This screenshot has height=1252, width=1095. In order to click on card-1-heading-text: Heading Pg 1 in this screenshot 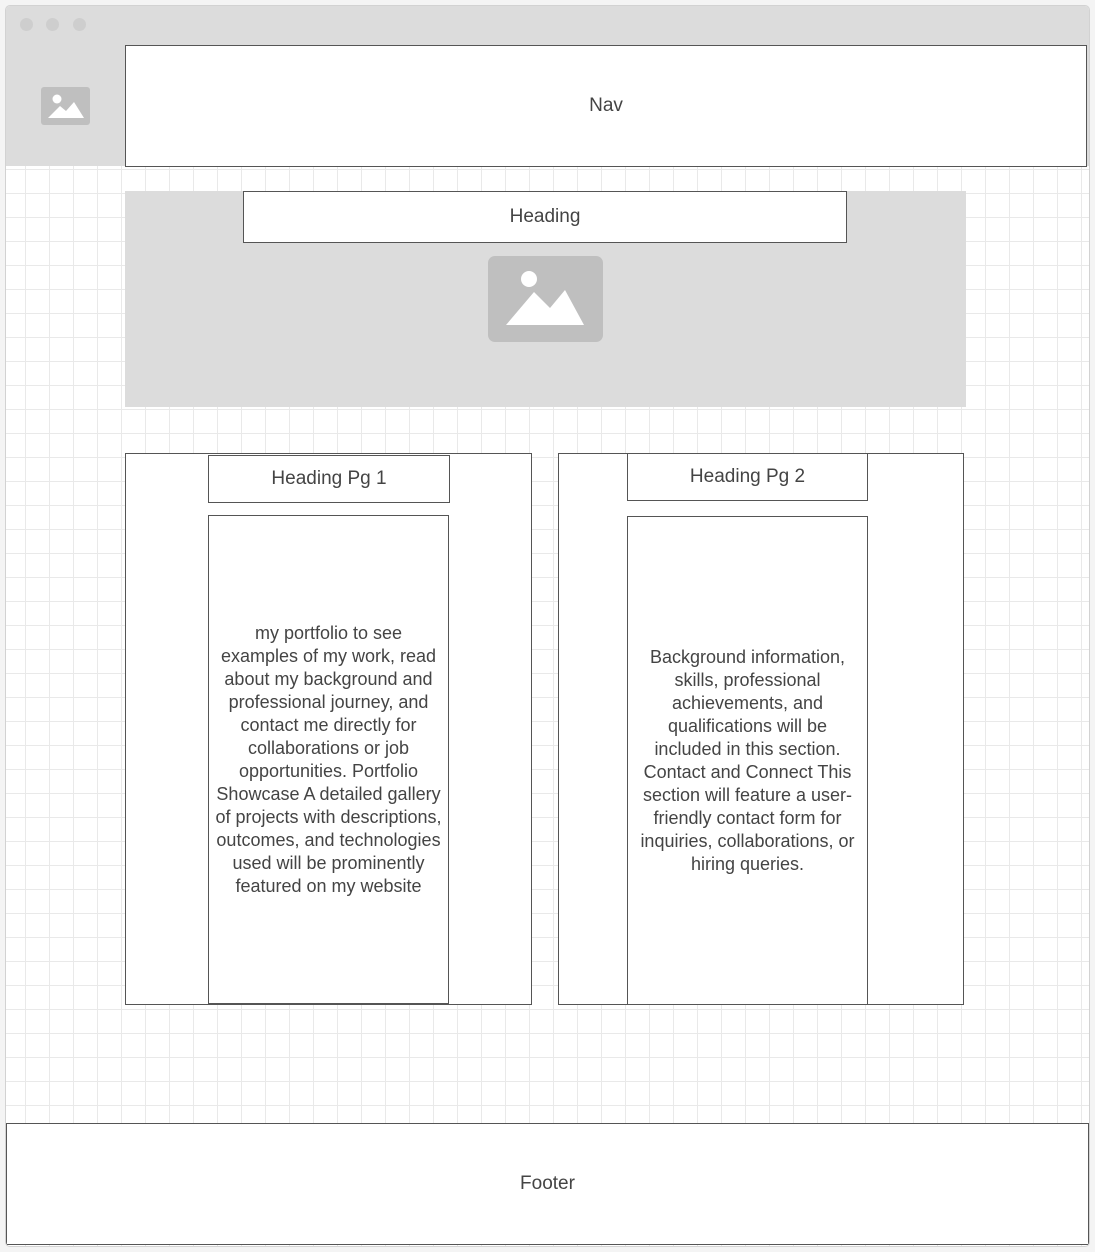, I will do `click(329, 478)`.